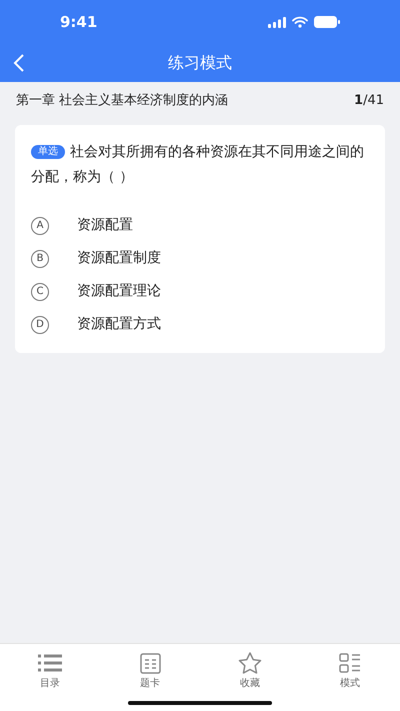  Describe the element at coordinates (277, 22) in the screenshot. I see `signal-icon` at that location.